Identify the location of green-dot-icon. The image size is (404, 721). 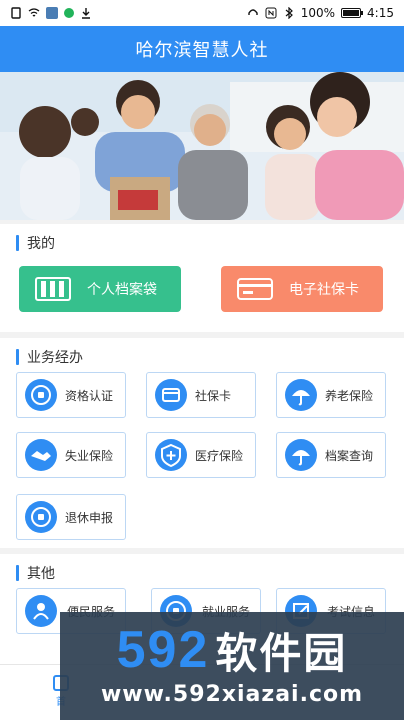
(69, 13).